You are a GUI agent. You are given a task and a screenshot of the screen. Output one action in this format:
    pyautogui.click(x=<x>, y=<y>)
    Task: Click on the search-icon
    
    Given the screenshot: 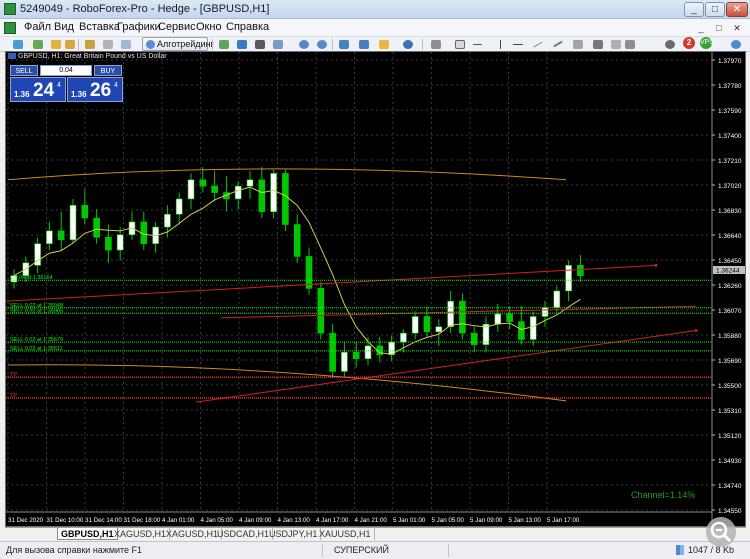 What is the action you would take?
    pyautogui.click(x=669, y=44)
    